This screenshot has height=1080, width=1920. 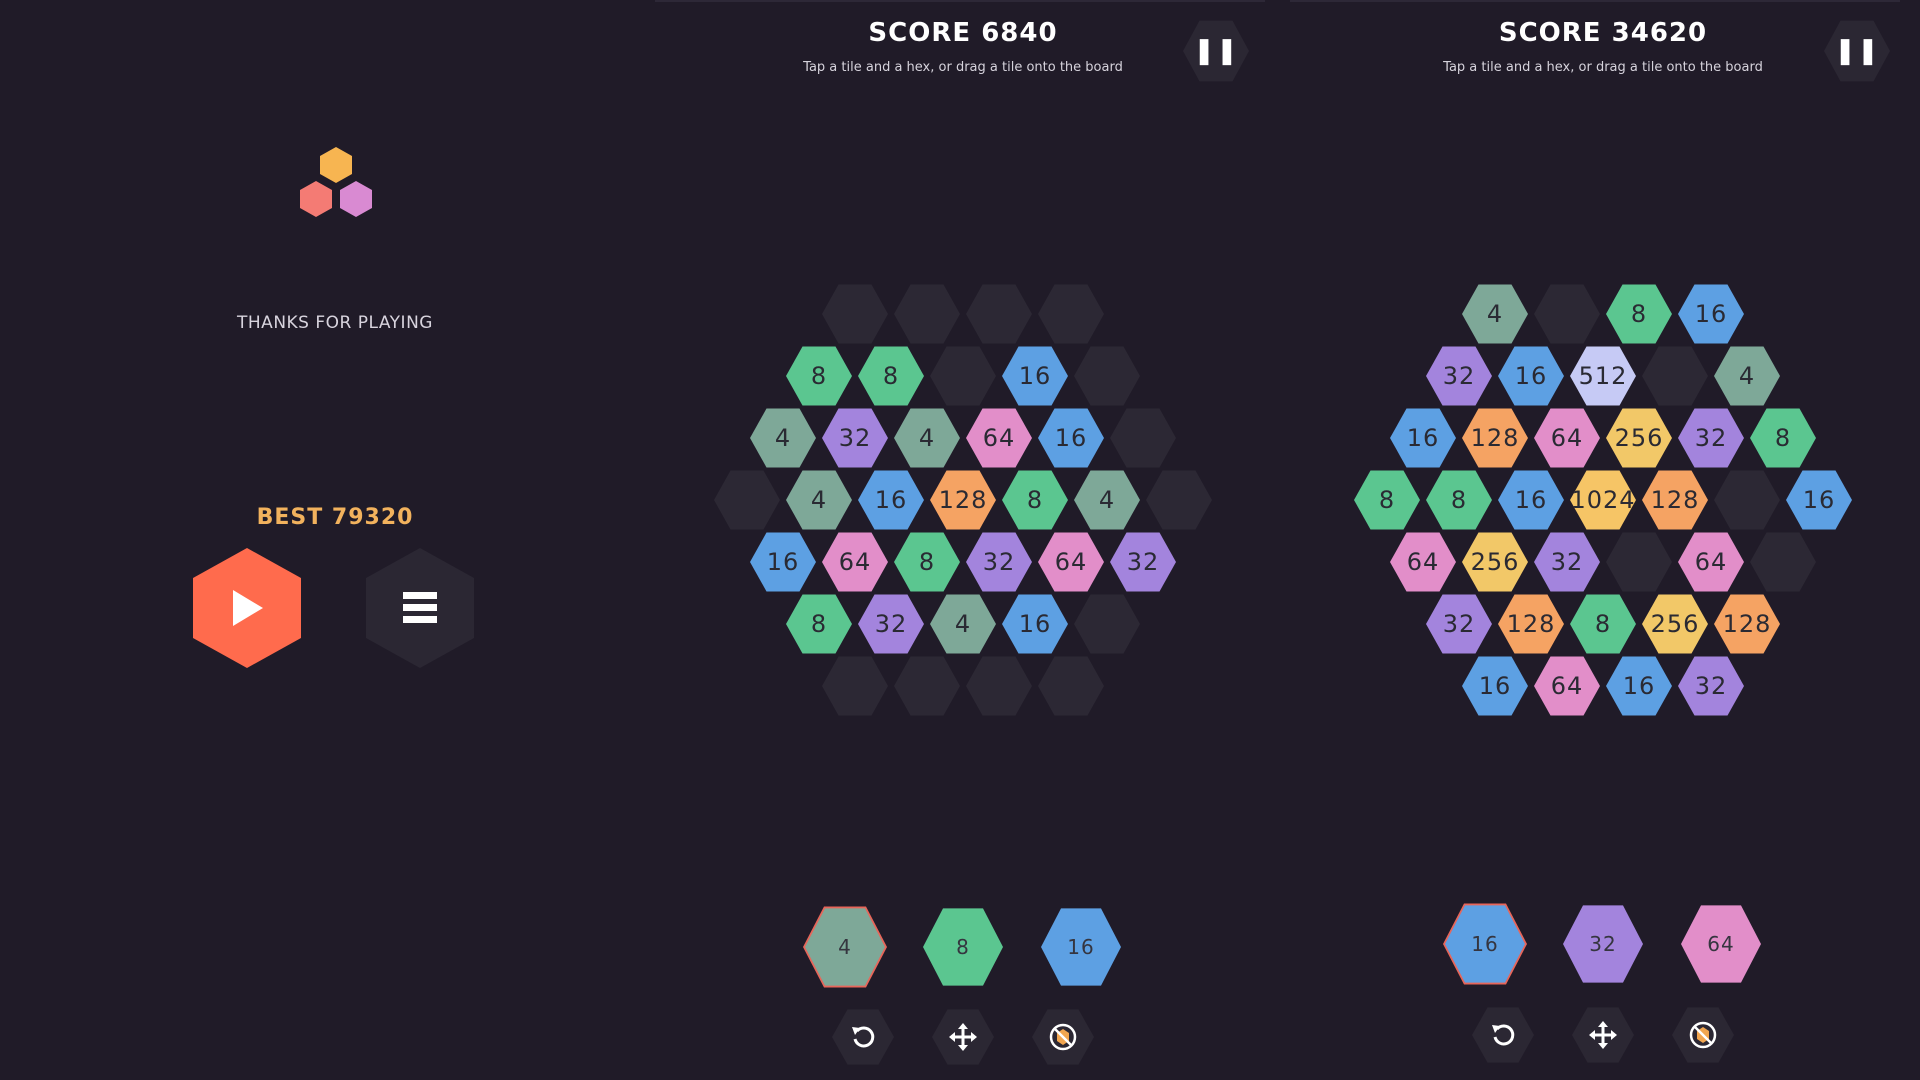 What do you see at coordinates (1603, 944) in the screenshot?
I see `tray-tile: 32` at bounding box center [1603, 944].